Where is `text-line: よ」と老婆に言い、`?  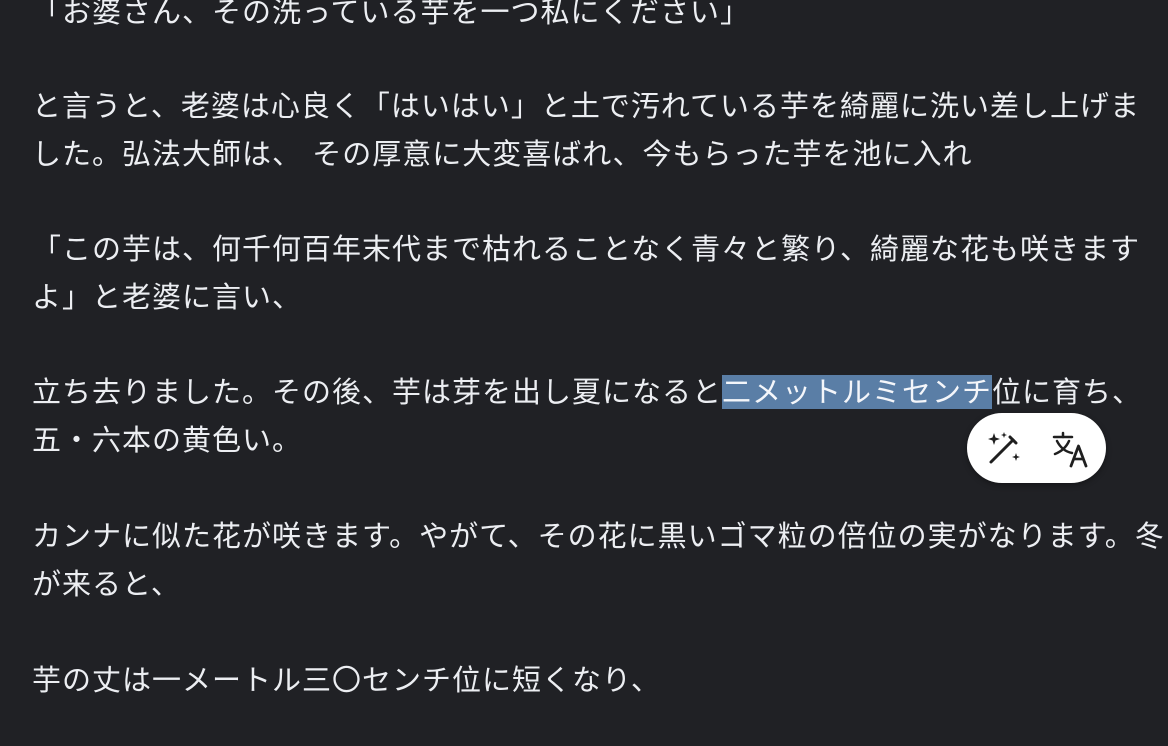 text-line: よ」と老婆に言い、 is located at coordinates (167, 297).